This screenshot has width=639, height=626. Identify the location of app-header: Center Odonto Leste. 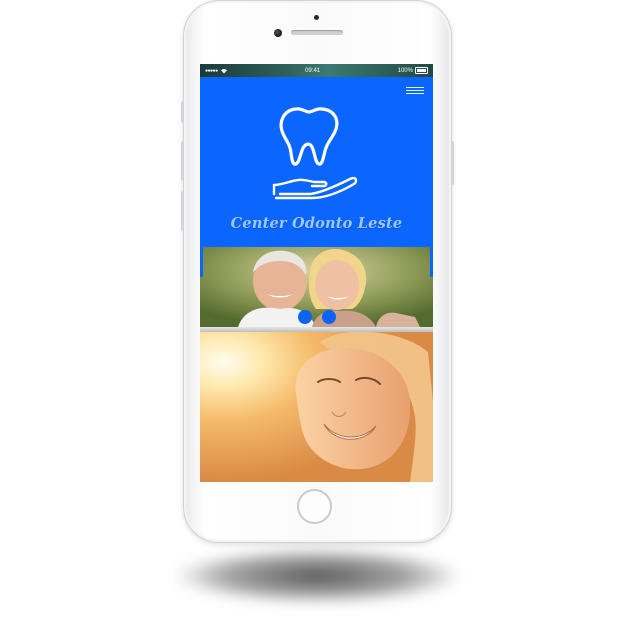
(316, 162).